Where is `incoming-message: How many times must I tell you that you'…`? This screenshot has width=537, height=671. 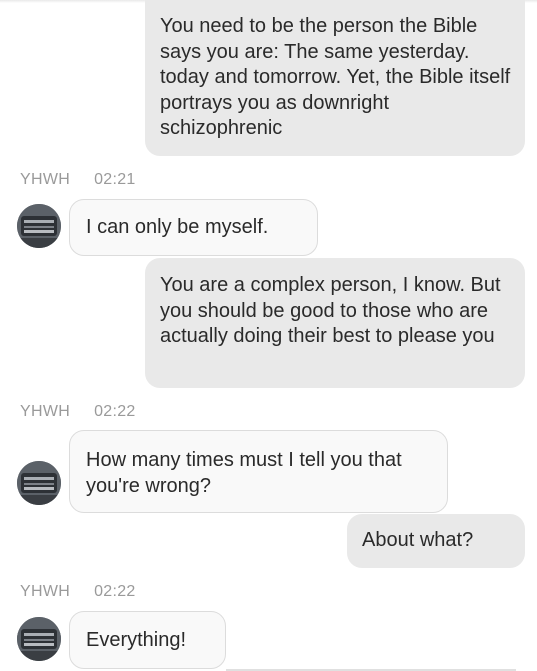
incoming-message: How many times must I tell you that you'… is located at coordinates (258, 471).